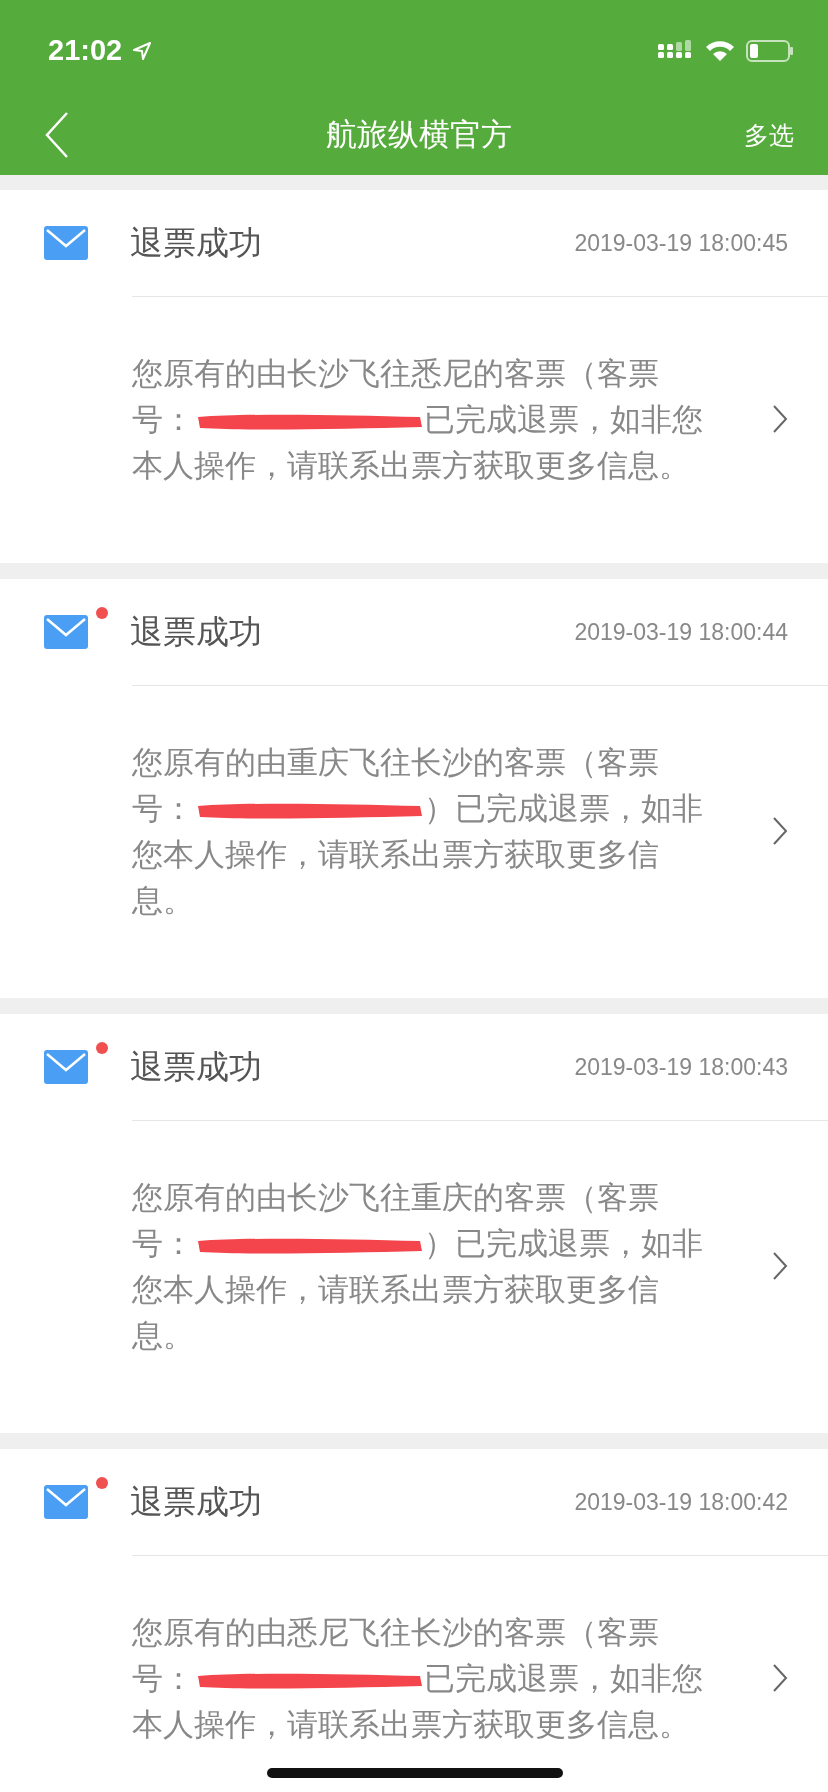 This screenshot has width=828, height=1792. Describe the element at coordinates (770, 50) in the screenshot. I see `battery-icon` at that location.